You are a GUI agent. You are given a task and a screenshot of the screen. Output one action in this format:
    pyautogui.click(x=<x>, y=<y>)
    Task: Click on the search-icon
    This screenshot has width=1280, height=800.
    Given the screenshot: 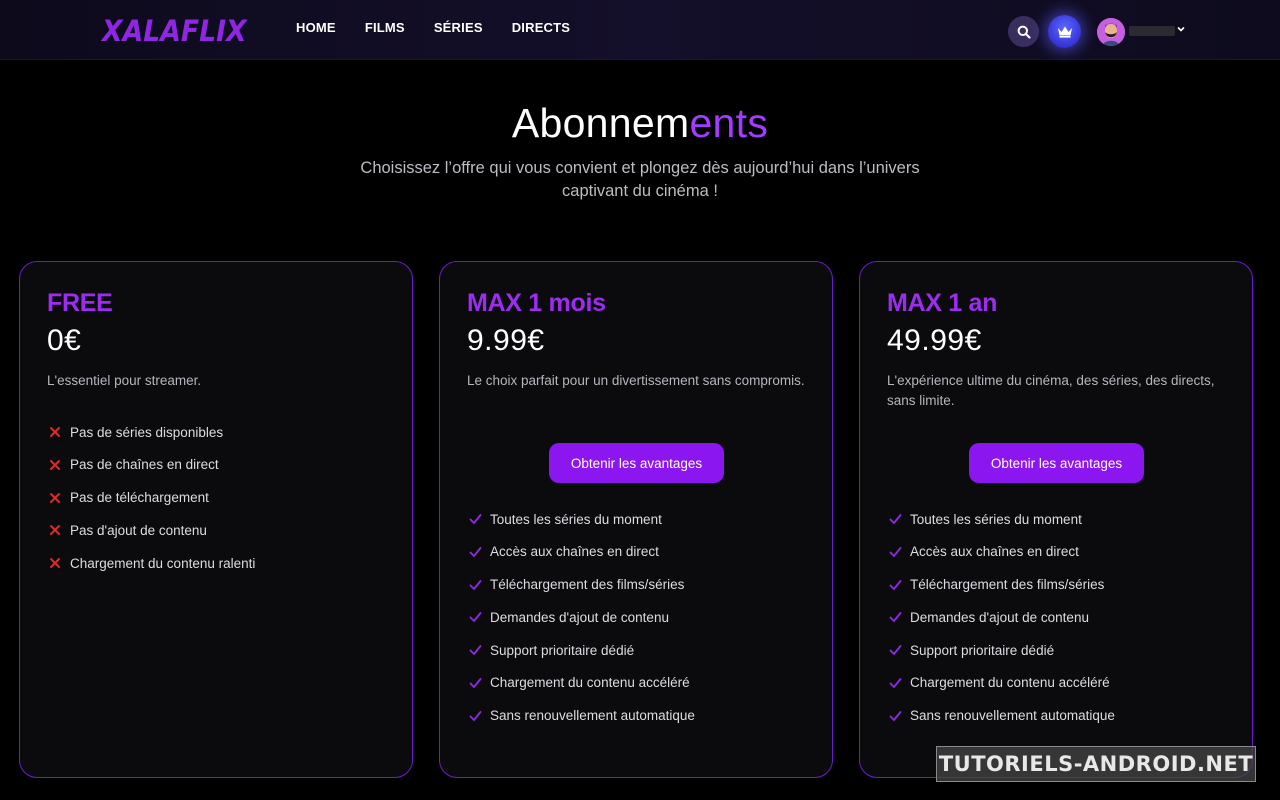 What is the action you would take?
    pyautogui.click(x=1024, y=32)
    